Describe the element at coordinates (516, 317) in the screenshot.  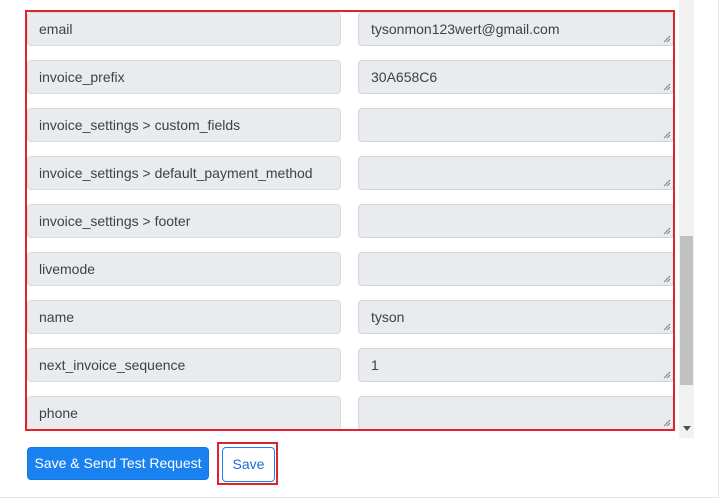
I see `field-value-input: tyson` at that location.